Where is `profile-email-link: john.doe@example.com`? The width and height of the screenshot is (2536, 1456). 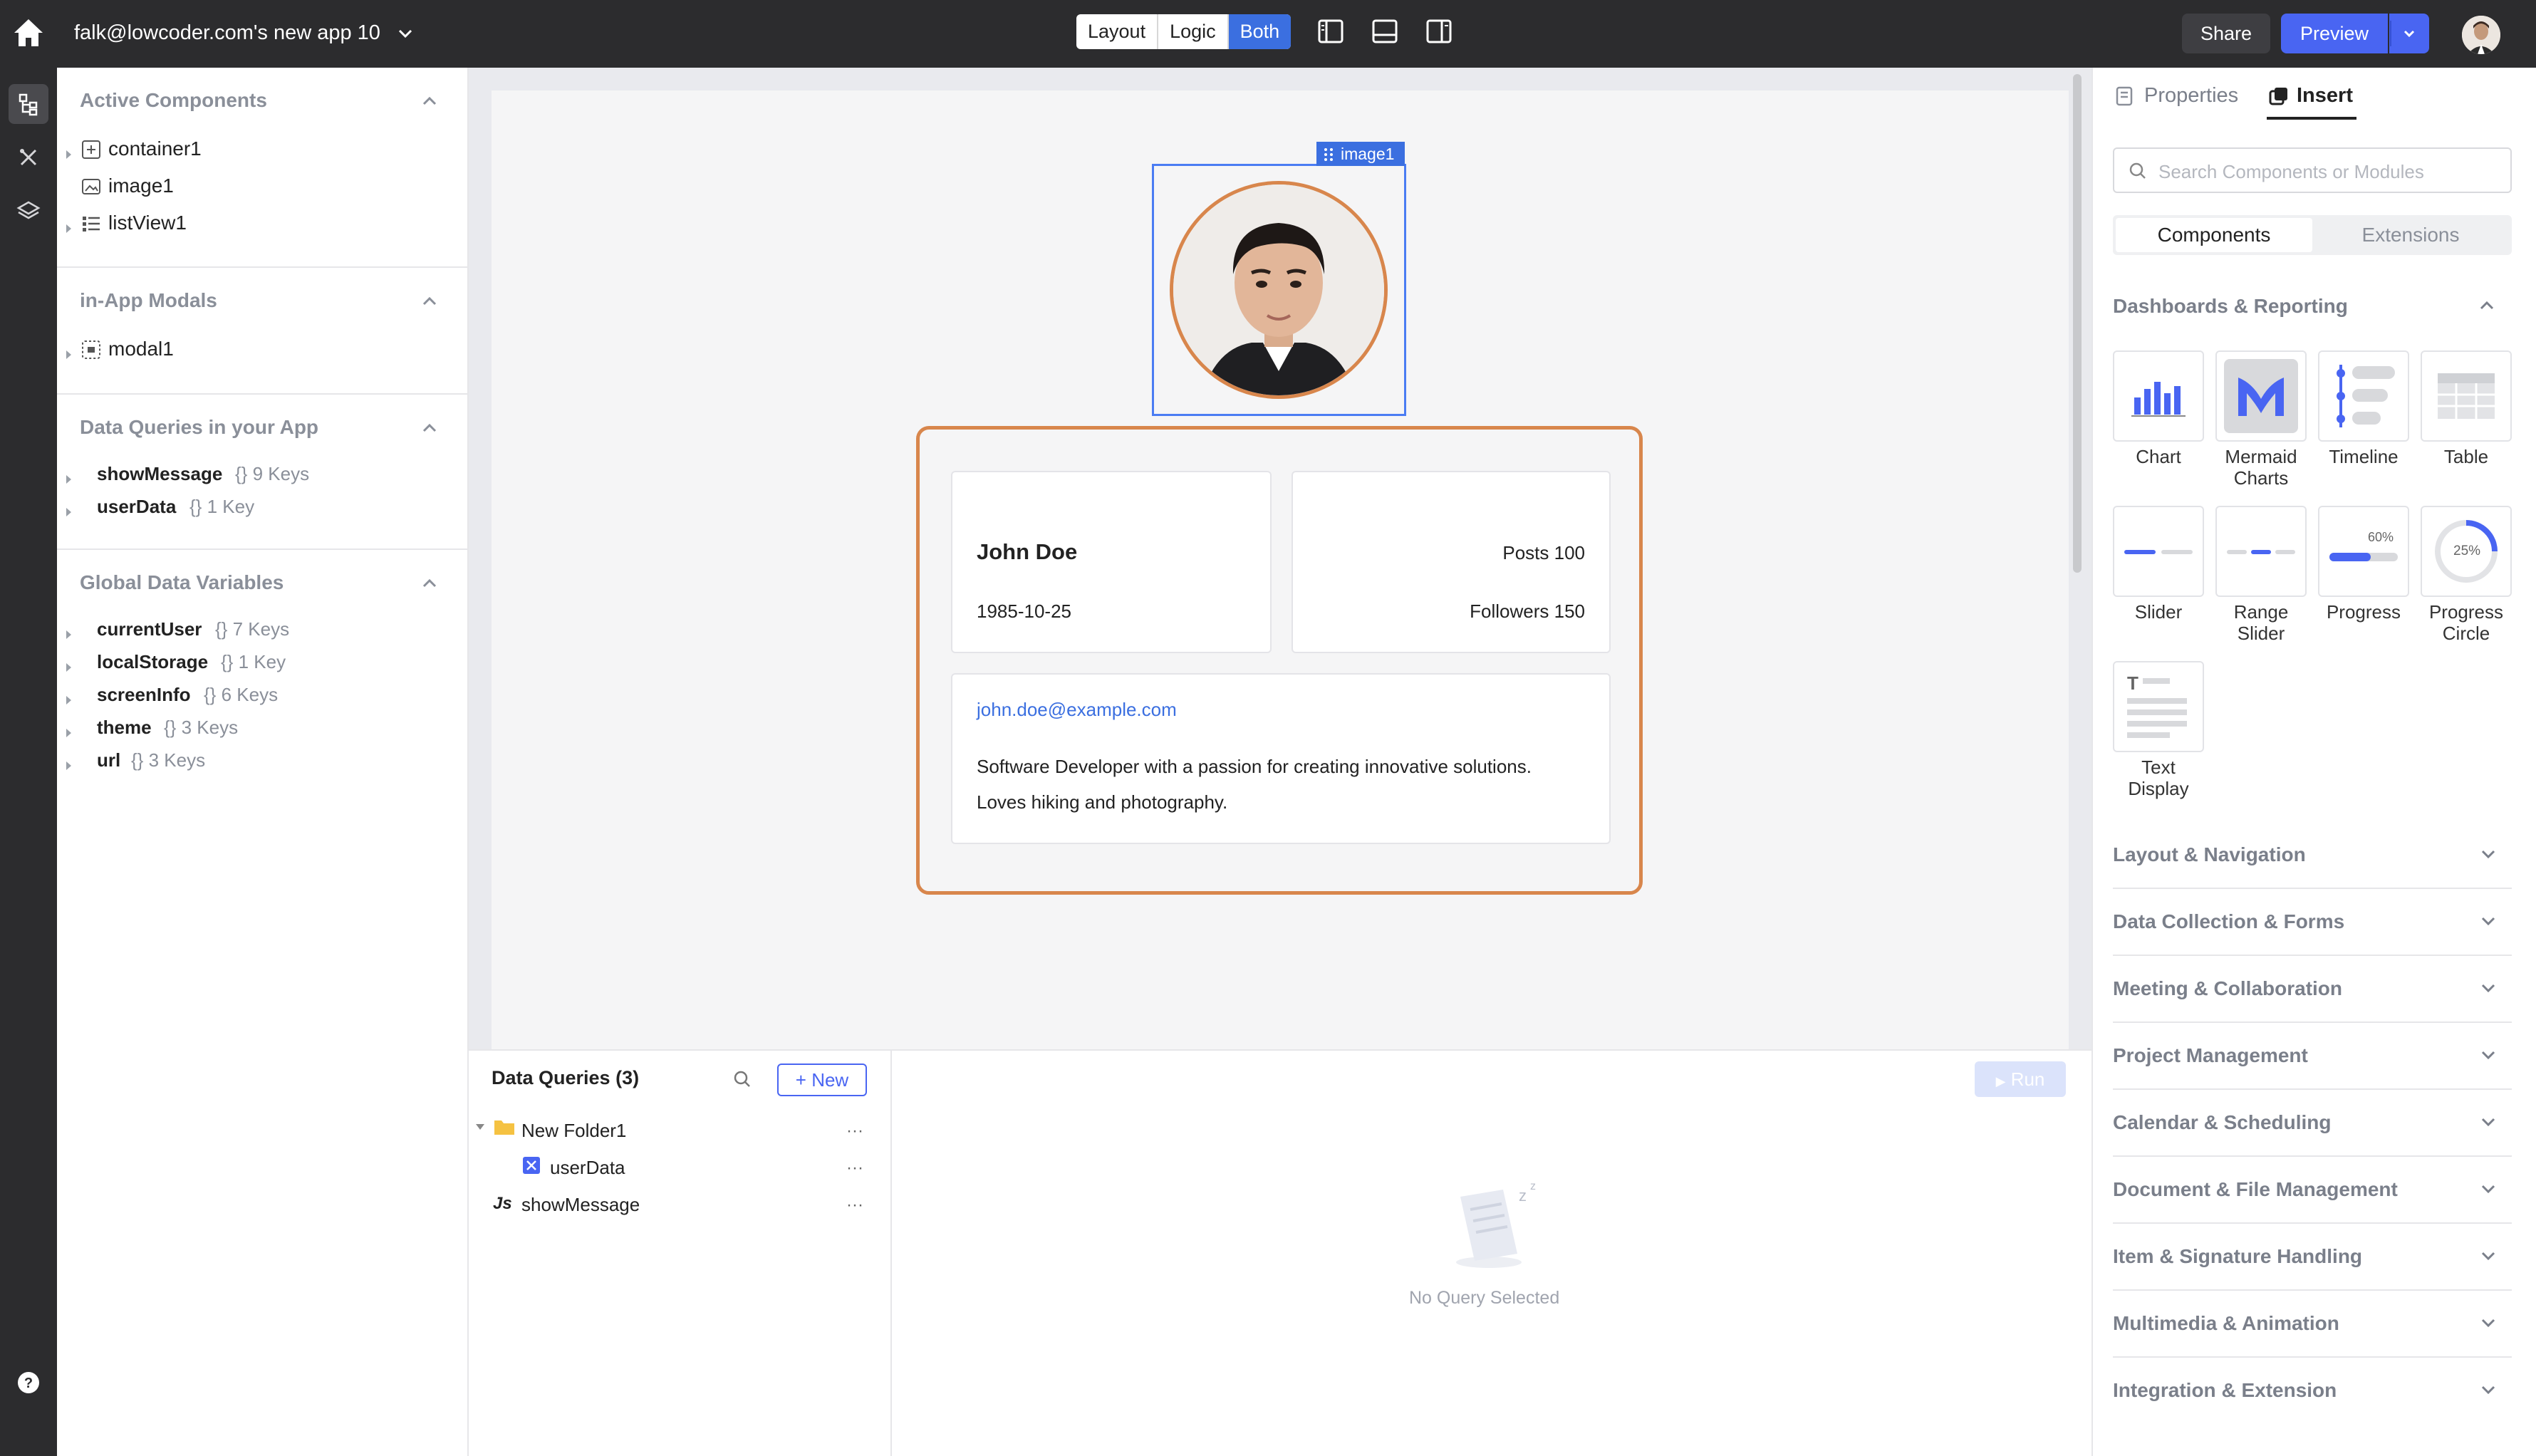
profile-email-link: john.doe@example.com is located at coordinates (1077, 710).